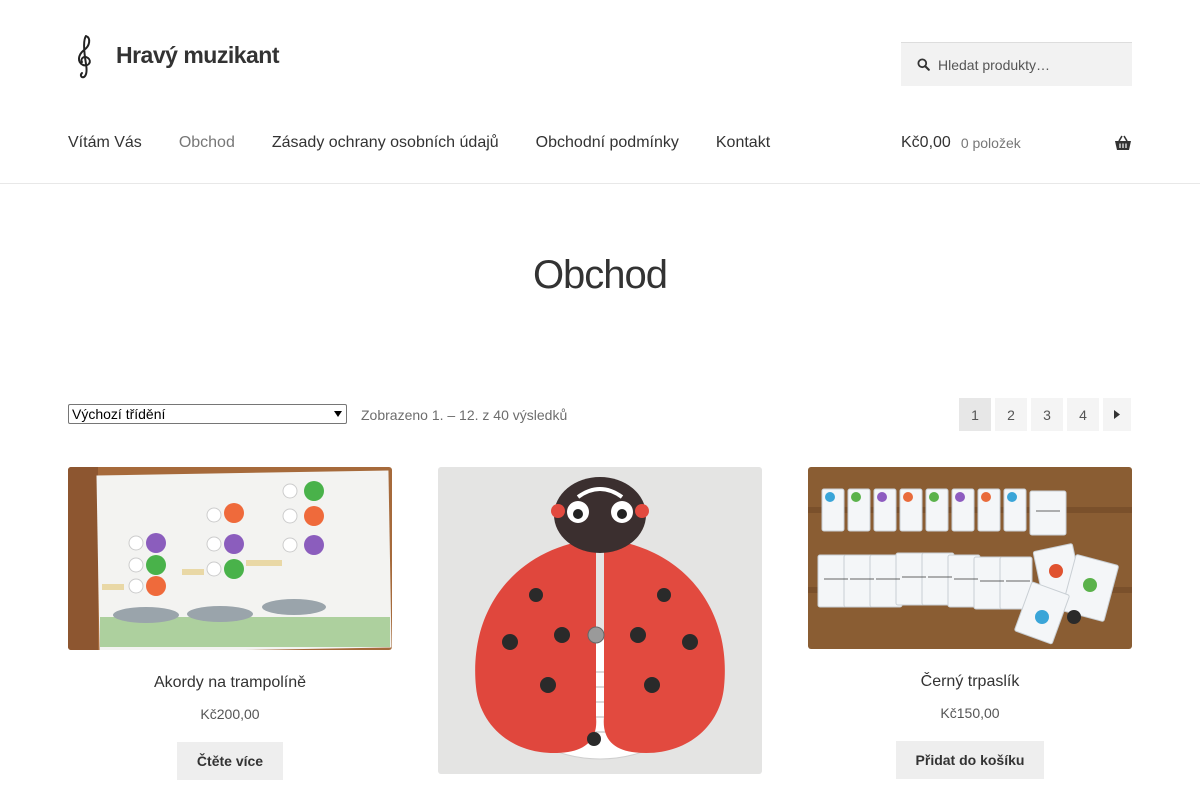  What do you see at coordinates (970, 682) in the screenshot?
I see `product-title: Černý trpaslík` at bounding box center [970, 682].